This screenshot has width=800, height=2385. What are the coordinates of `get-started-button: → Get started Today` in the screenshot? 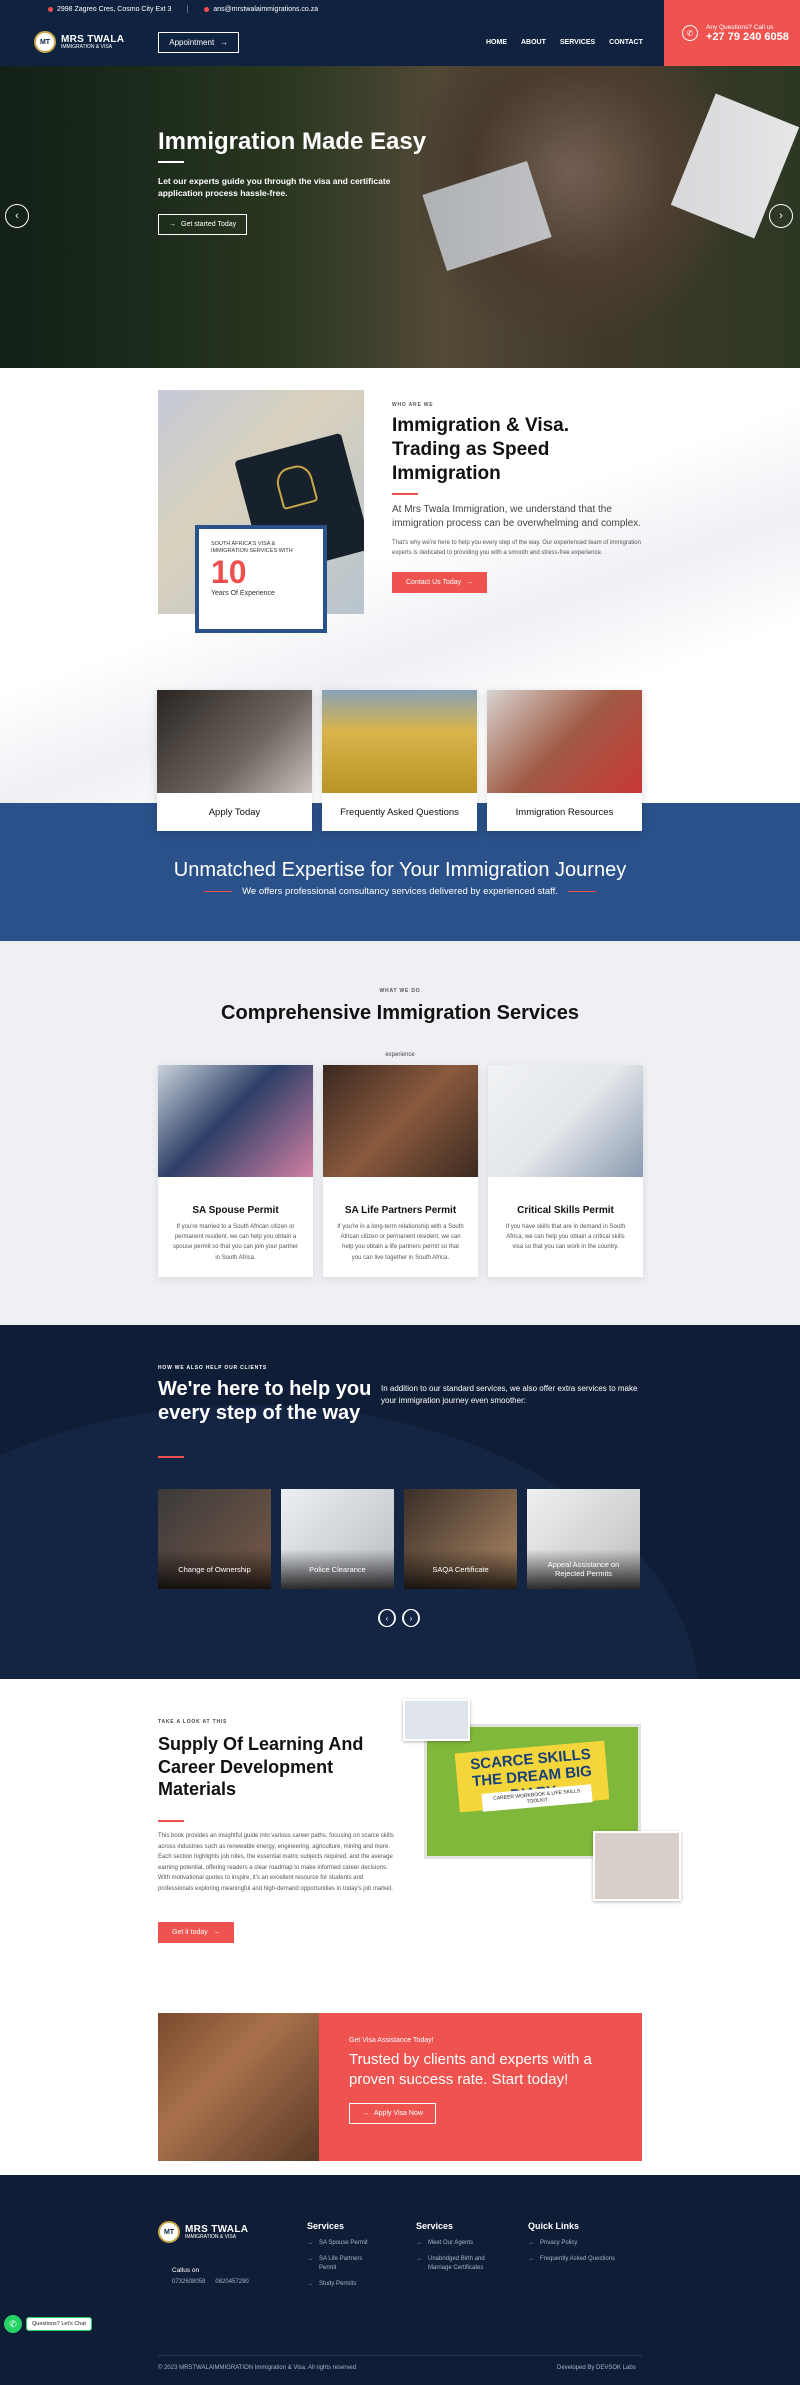 It's located at (203, 224).